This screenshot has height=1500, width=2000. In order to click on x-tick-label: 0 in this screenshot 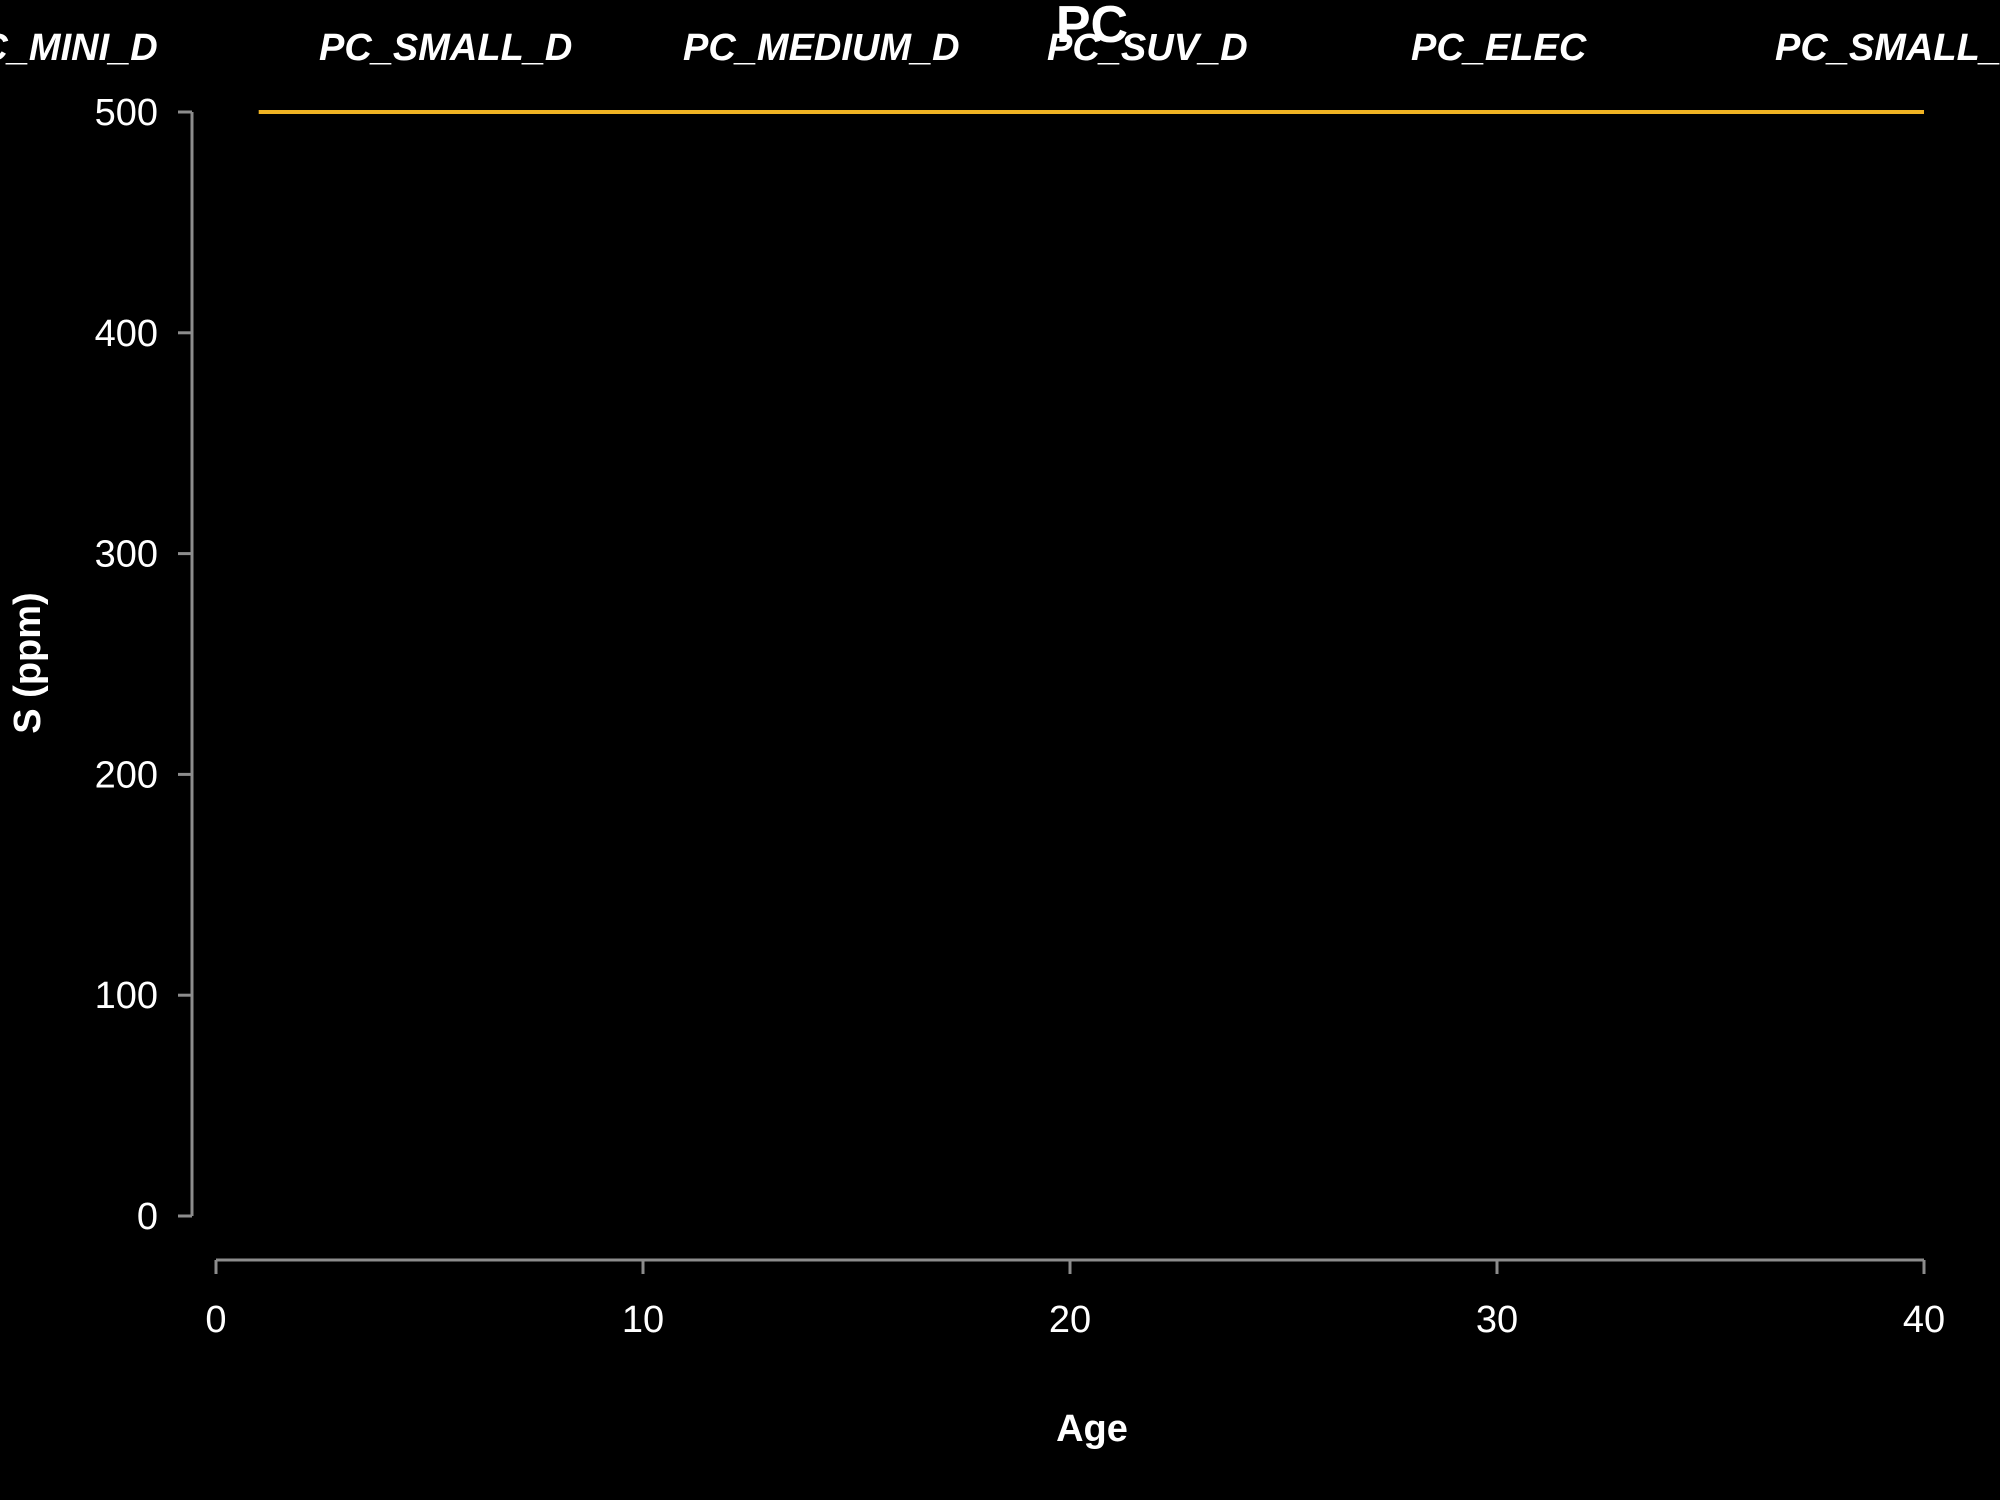, I will do `click(215, 1320)`.